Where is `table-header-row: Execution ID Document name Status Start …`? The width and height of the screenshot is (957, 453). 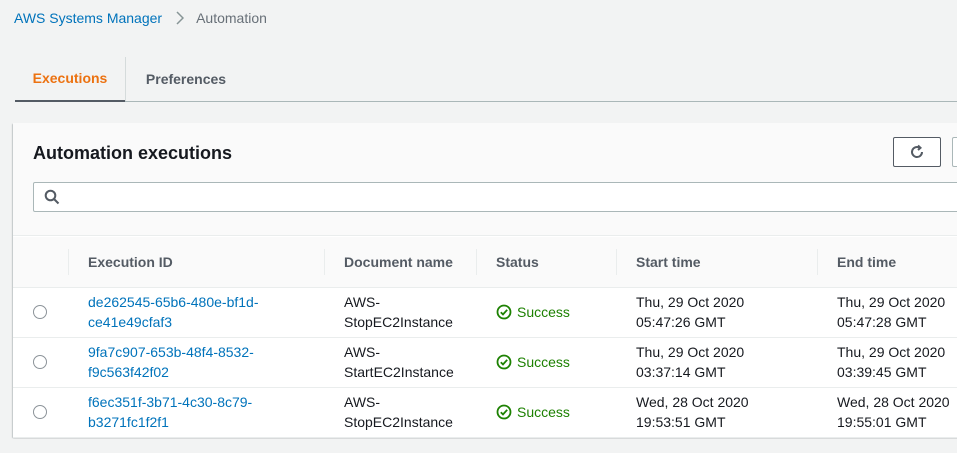
table-header-row: Execution ID Document name Status Start … is located at coordinates (485, 262).